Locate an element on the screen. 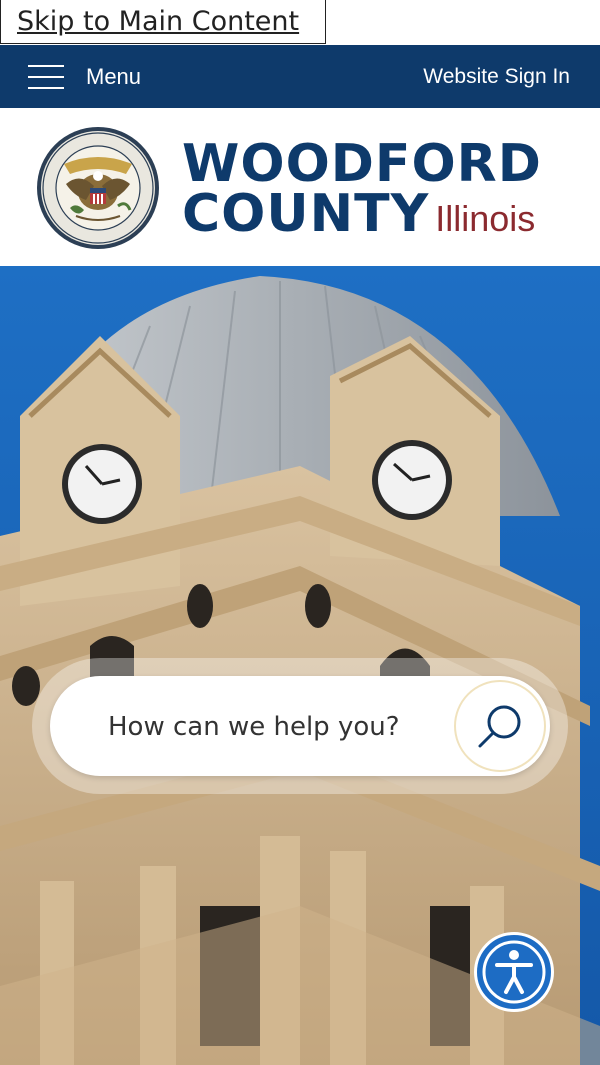 This screenshot has width=600, height=1065. site-wordmark: WOODFORD COUNTY Illinois is located at coordinates (362, 189).